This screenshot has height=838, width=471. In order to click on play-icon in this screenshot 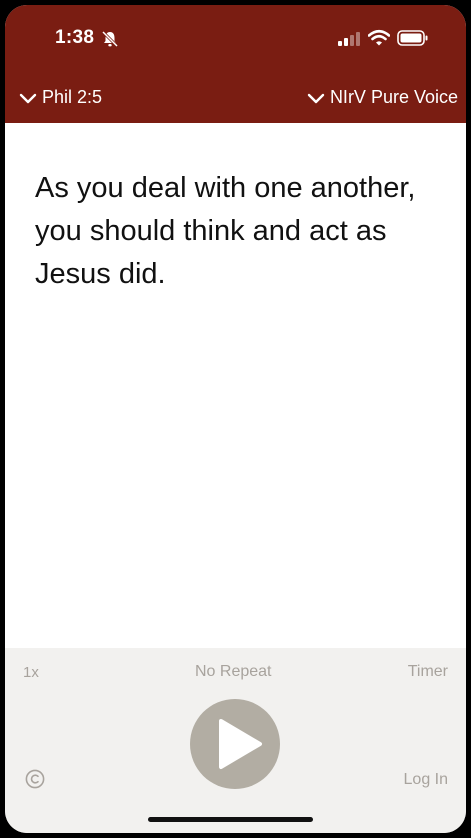, I will do `click(240, 744)`.